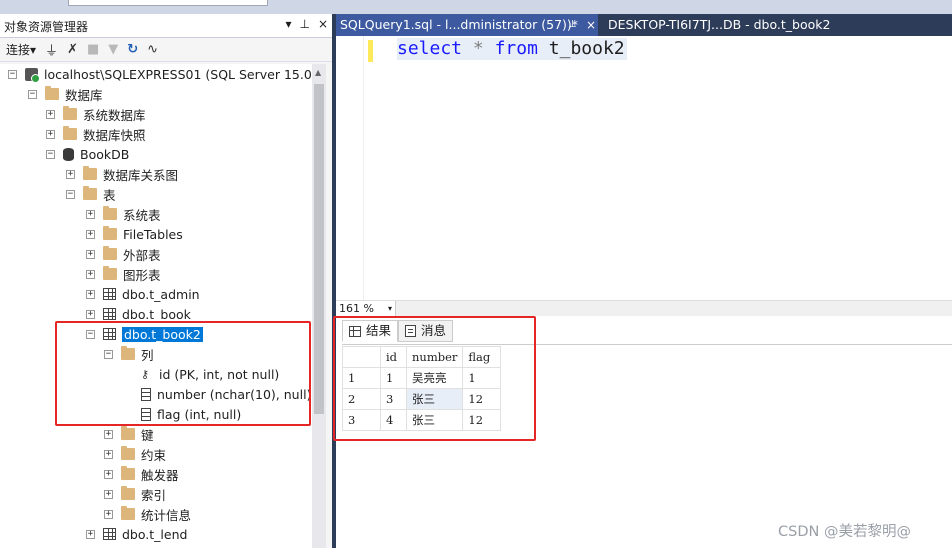  I want to click on tab-pin-icon: ⊥, so click(572, 25).